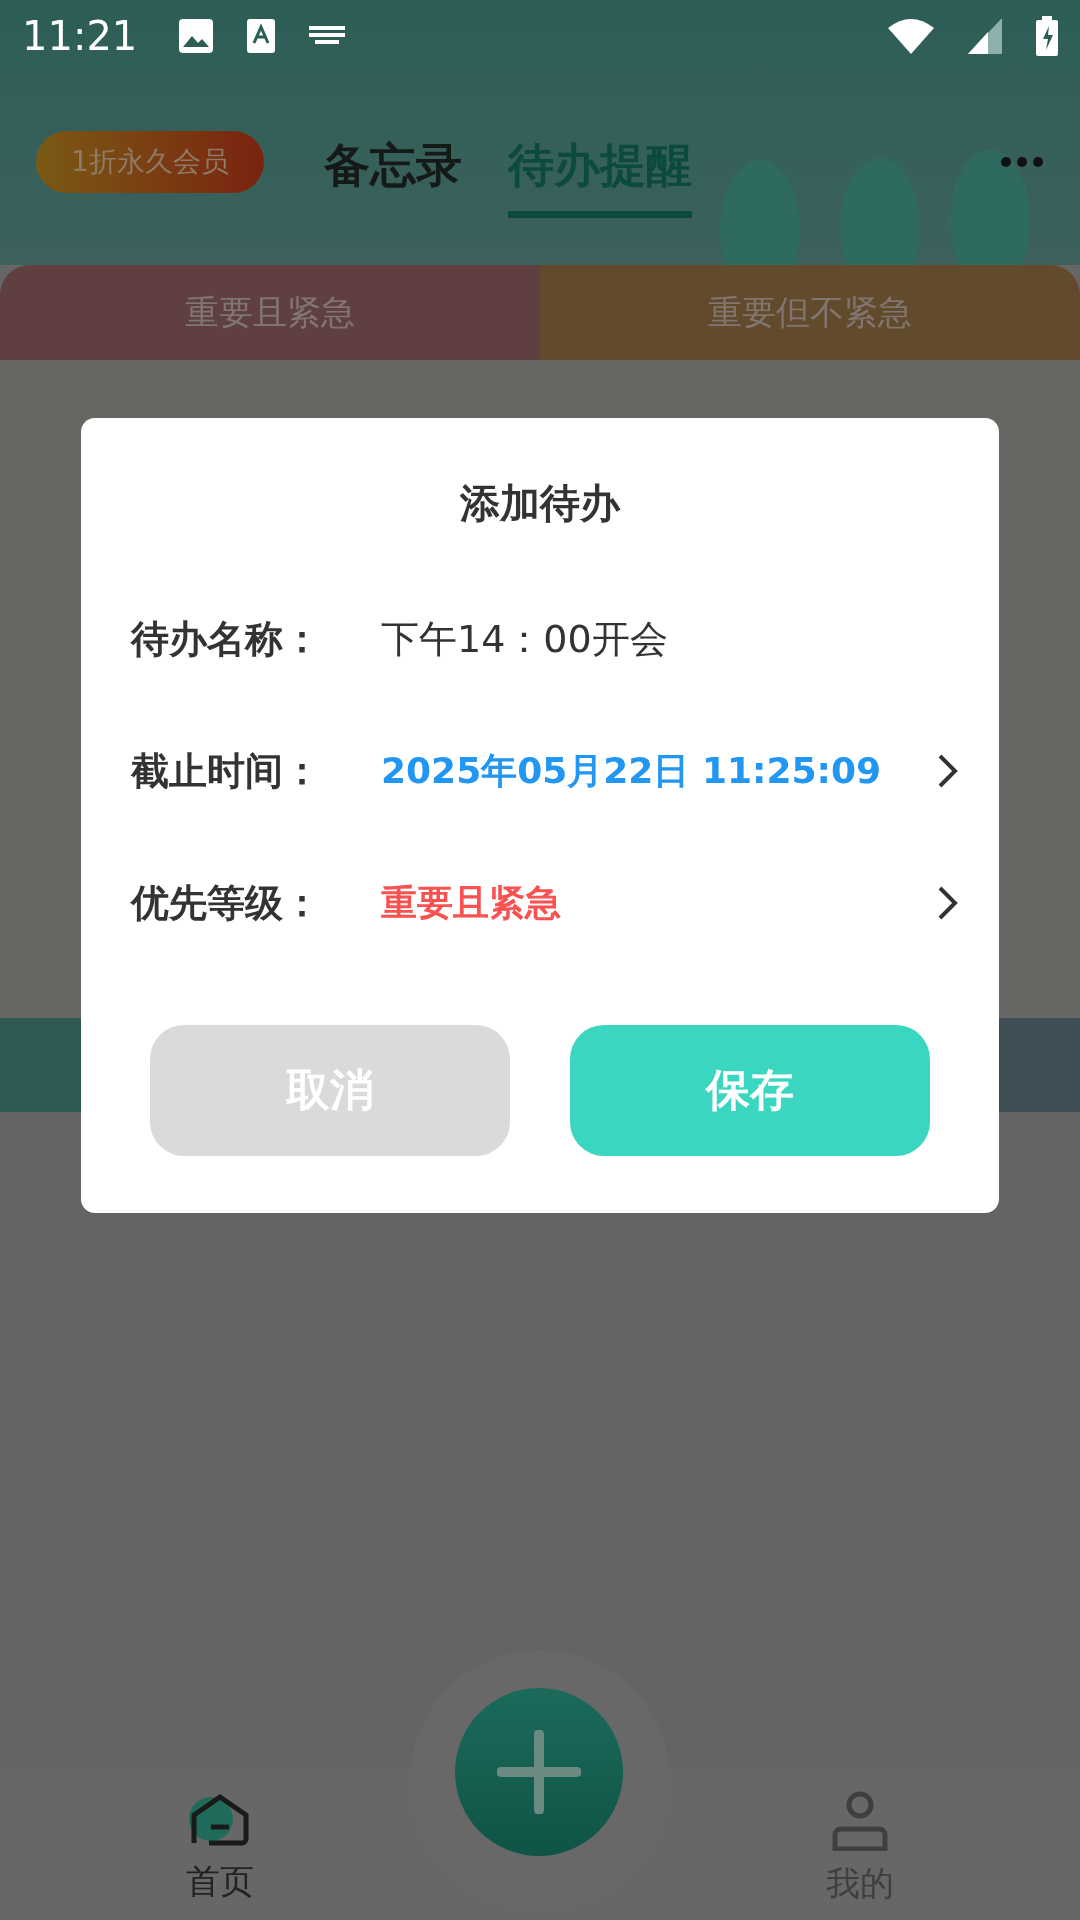 The image size is (1080, 1920). I want to click on picker-field: 重要且紧急, so click(670, 903).